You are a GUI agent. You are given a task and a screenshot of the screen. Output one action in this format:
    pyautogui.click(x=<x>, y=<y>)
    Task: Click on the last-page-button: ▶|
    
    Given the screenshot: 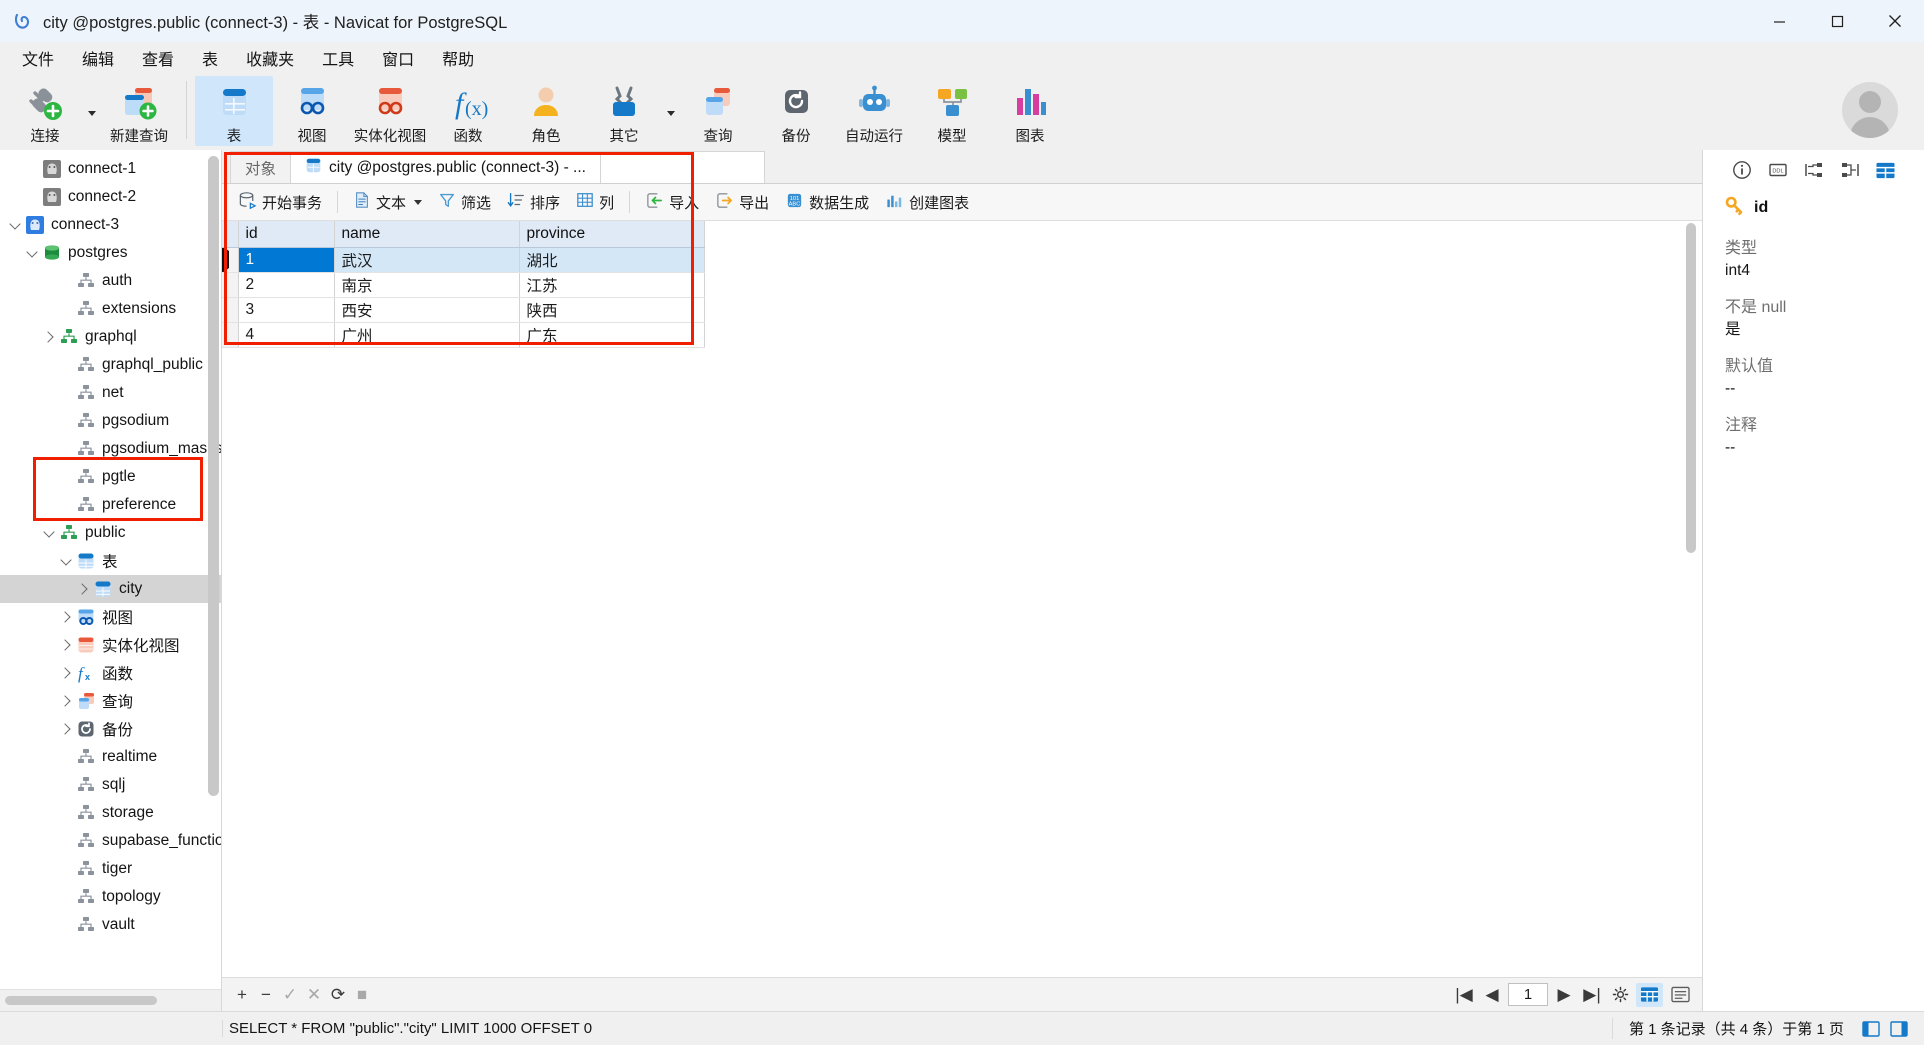 What is the action you would take?
    pyautogui.click(x=1592, y=995)
    